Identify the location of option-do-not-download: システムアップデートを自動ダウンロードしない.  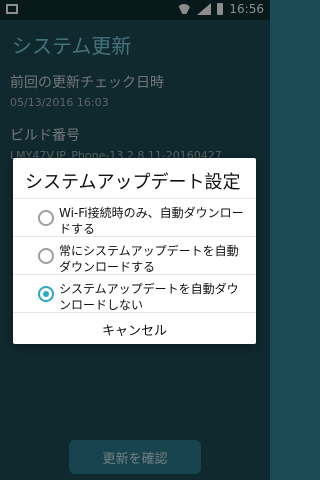
(134, 293).